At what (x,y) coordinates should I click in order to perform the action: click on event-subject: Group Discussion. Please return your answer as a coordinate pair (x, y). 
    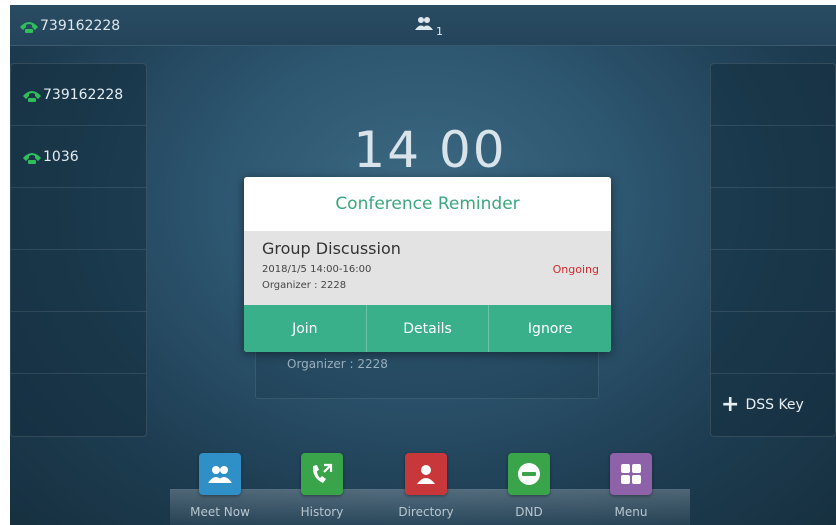
    Looking at the image, I should click on (331, 248).